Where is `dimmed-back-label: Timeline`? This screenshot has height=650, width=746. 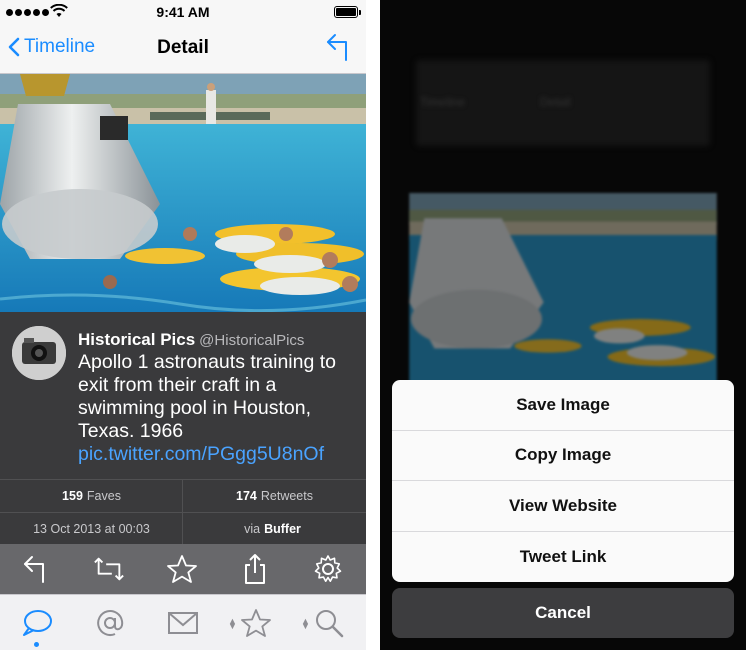 dimmed-back-label: Timeline is located at coordinates (442, 102).